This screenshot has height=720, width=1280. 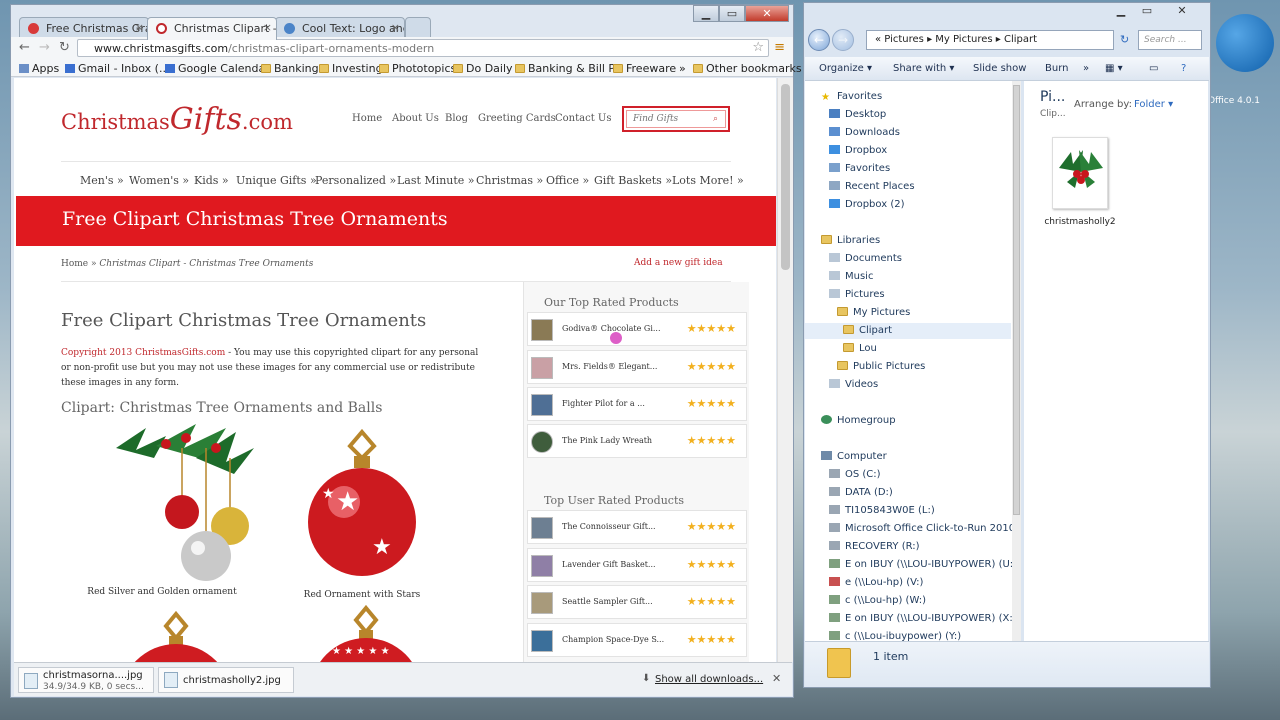 I want to click on nav-about-us: About Us, so click(x=415, y=118).